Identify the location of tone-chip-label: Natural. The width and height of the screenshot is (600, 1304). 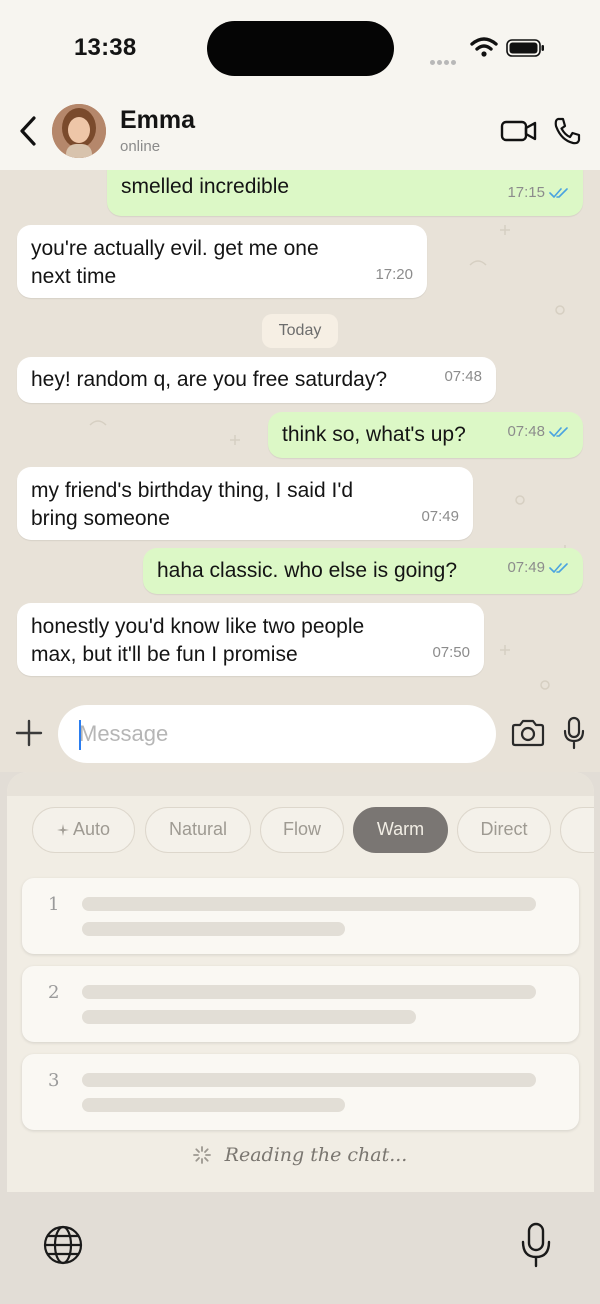
(198, 829).